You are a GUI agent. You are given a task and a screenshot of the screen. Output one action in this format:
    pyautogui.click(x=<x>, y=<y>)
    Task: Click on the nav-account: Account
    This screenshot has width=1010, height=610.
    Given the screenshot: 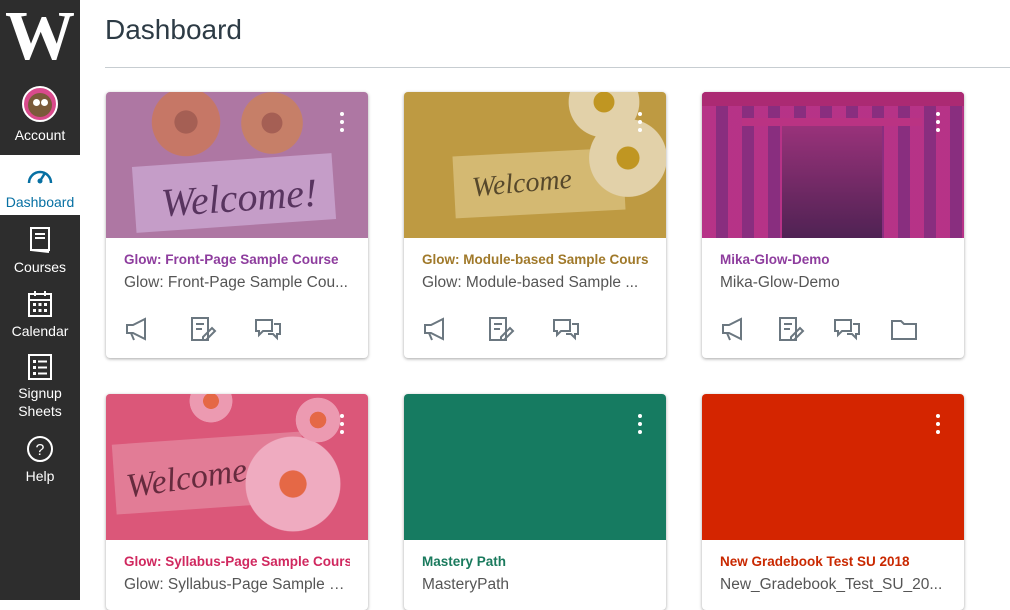 What is the action you would take?
    pyautogui.click(x=40, y=115)
    